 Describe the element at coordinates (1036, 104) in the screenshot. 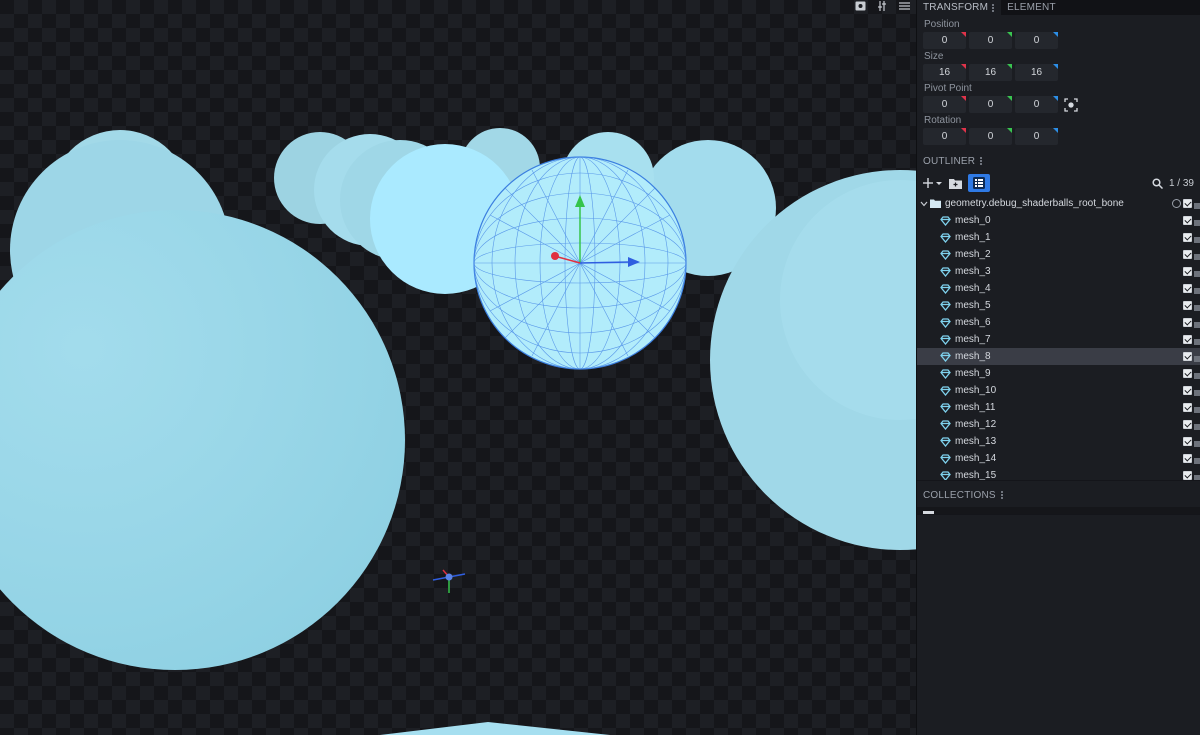

I see `pivot-z-input: 0` at that location.